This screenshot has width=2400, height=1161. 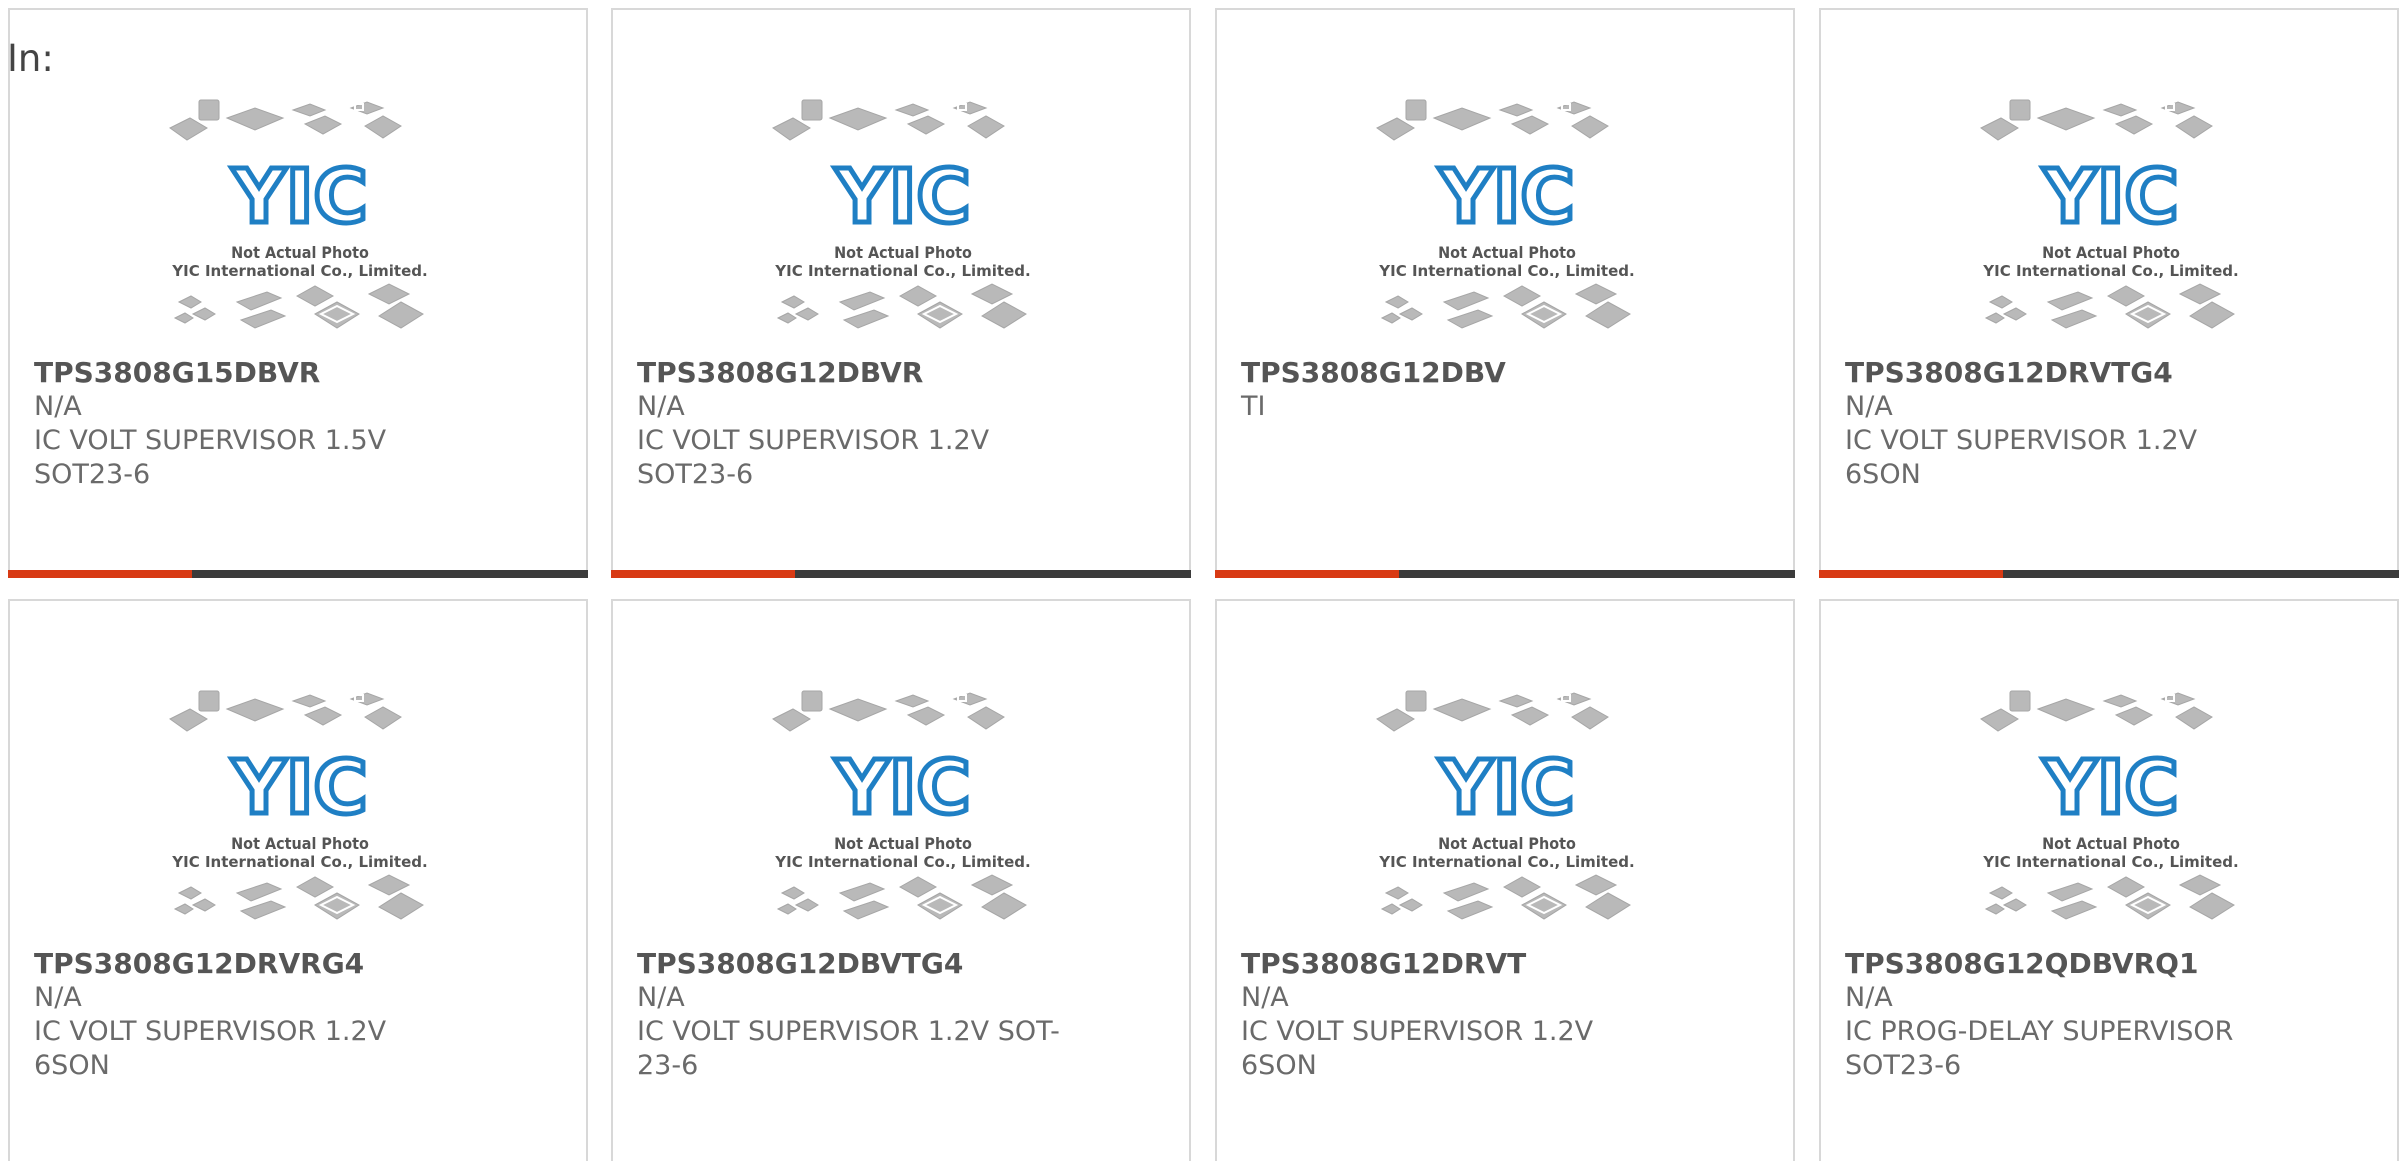 I want to click on part-number: TPS3808G15DBVR, so click(x=249, y=373).